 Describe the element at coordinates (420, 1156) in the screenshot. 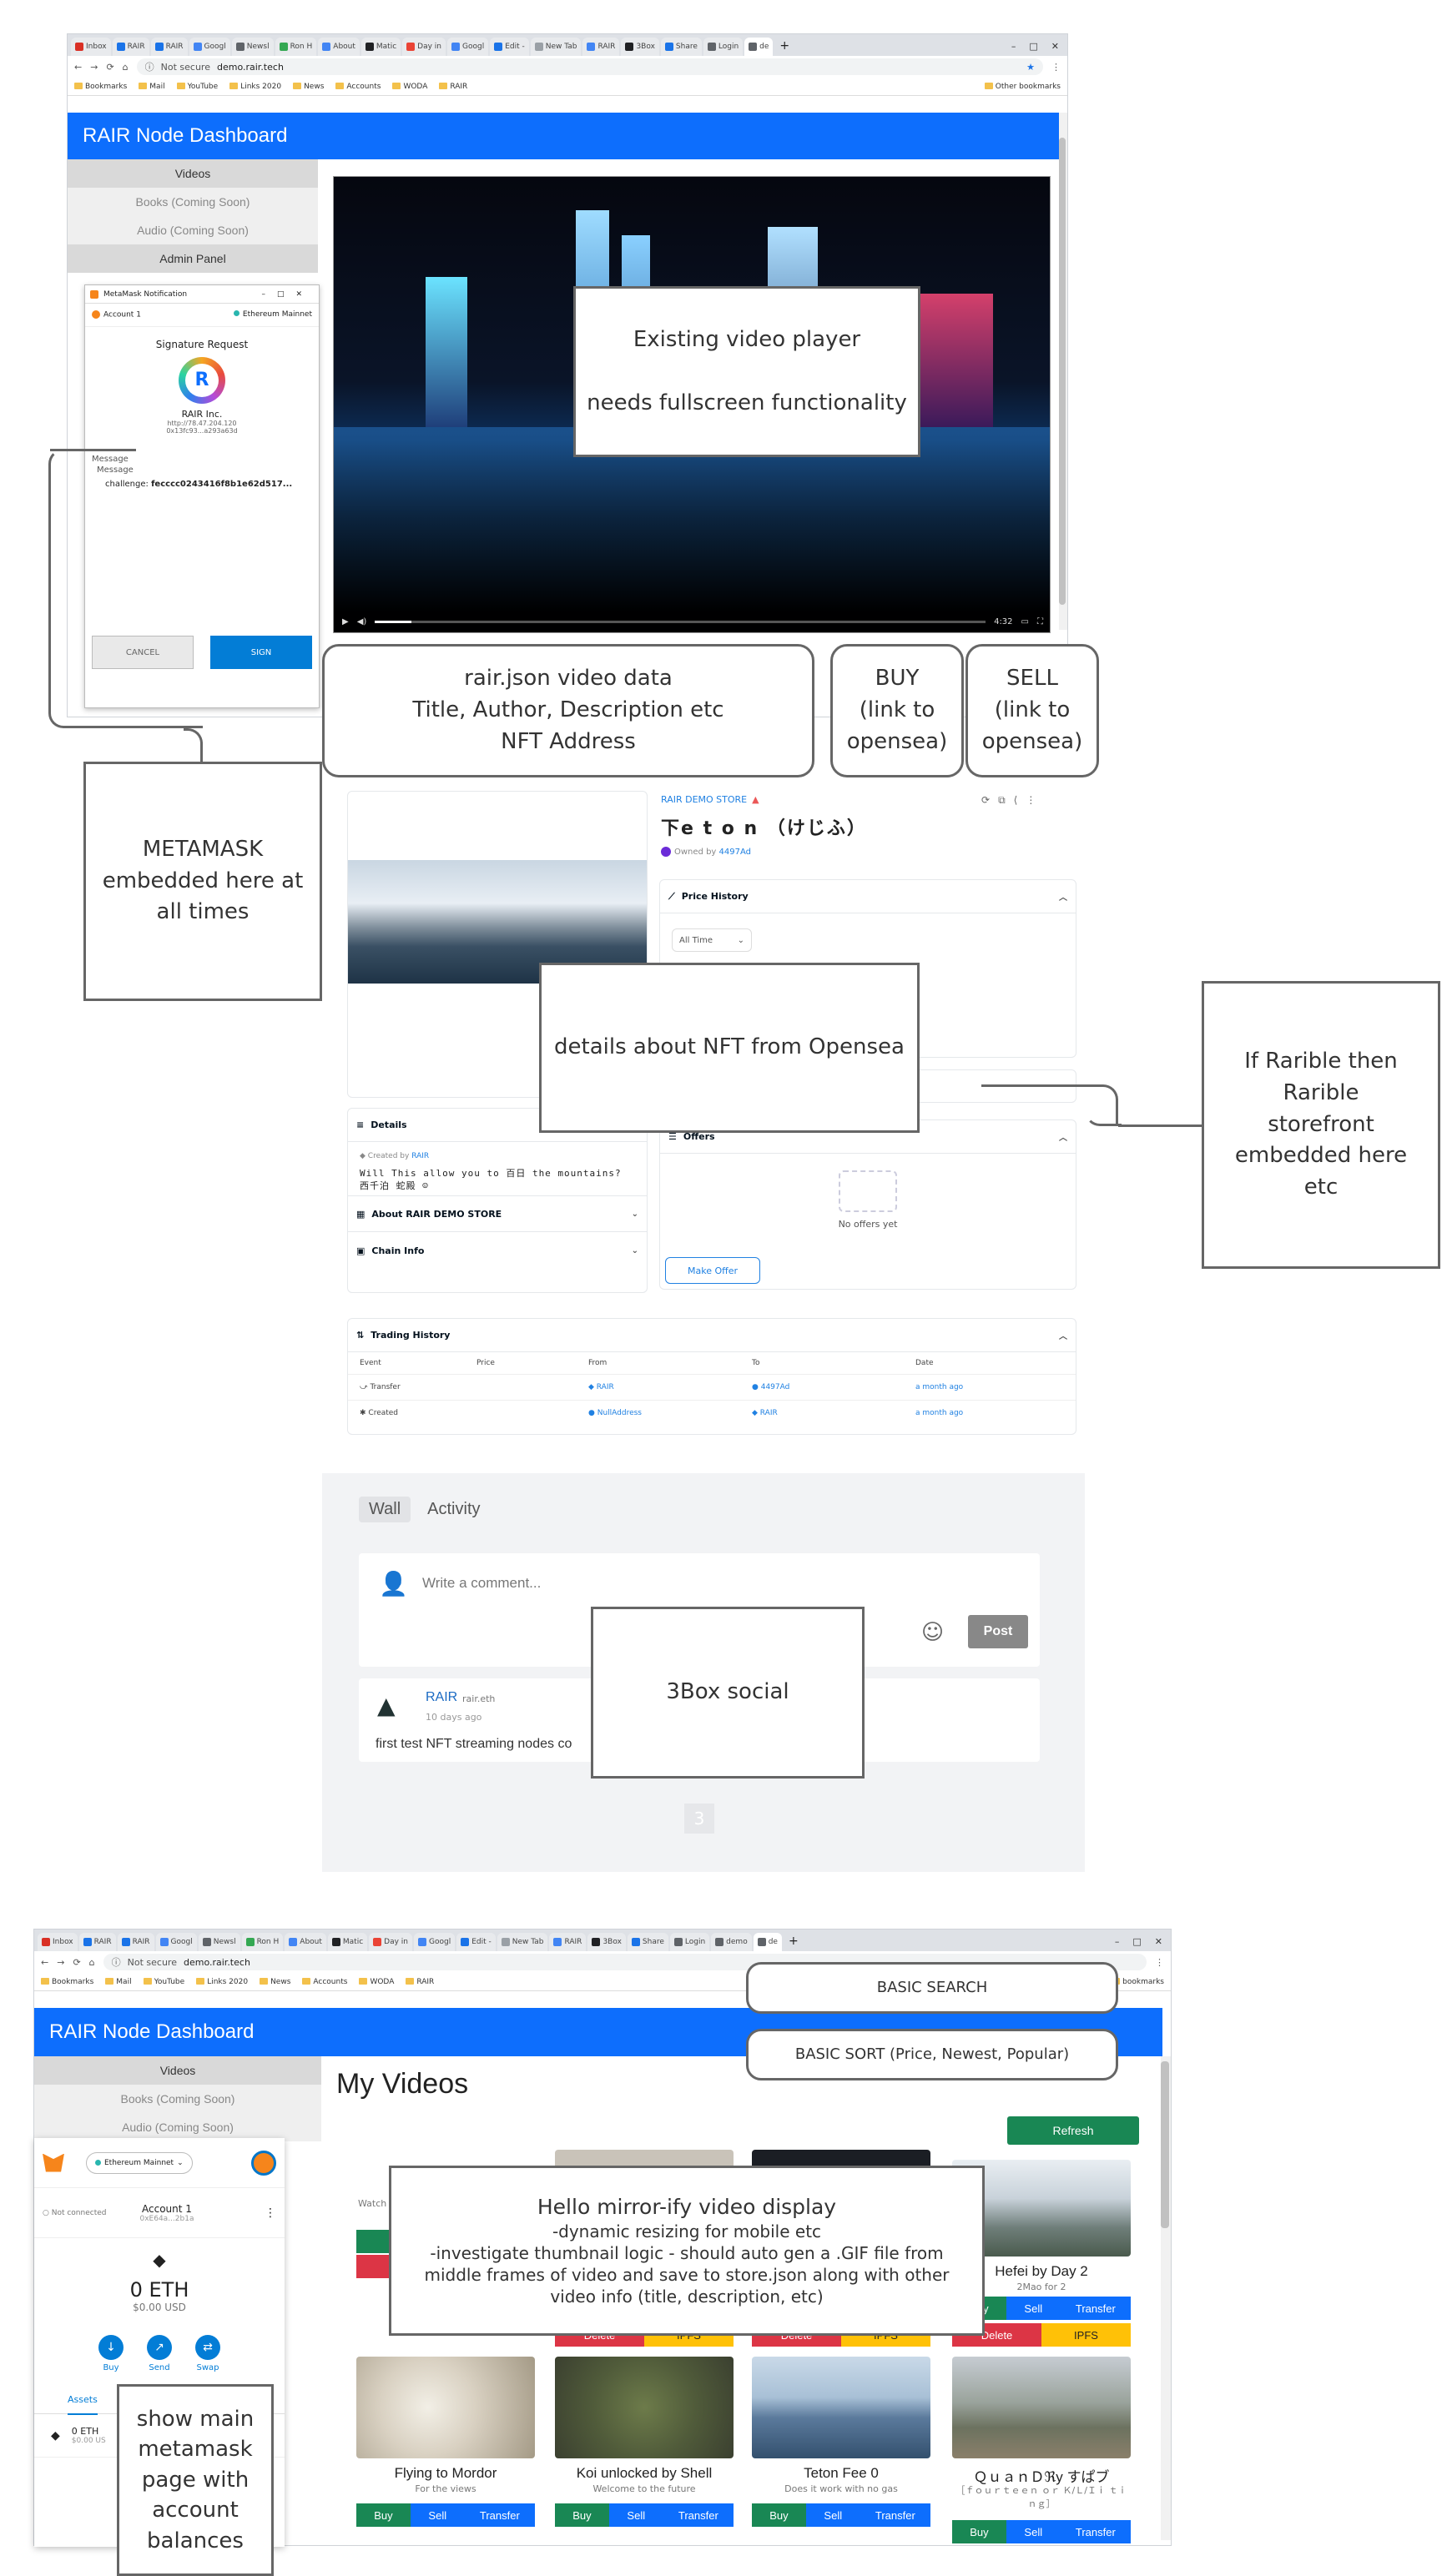

I see `creator-link: RAIR` at that location.